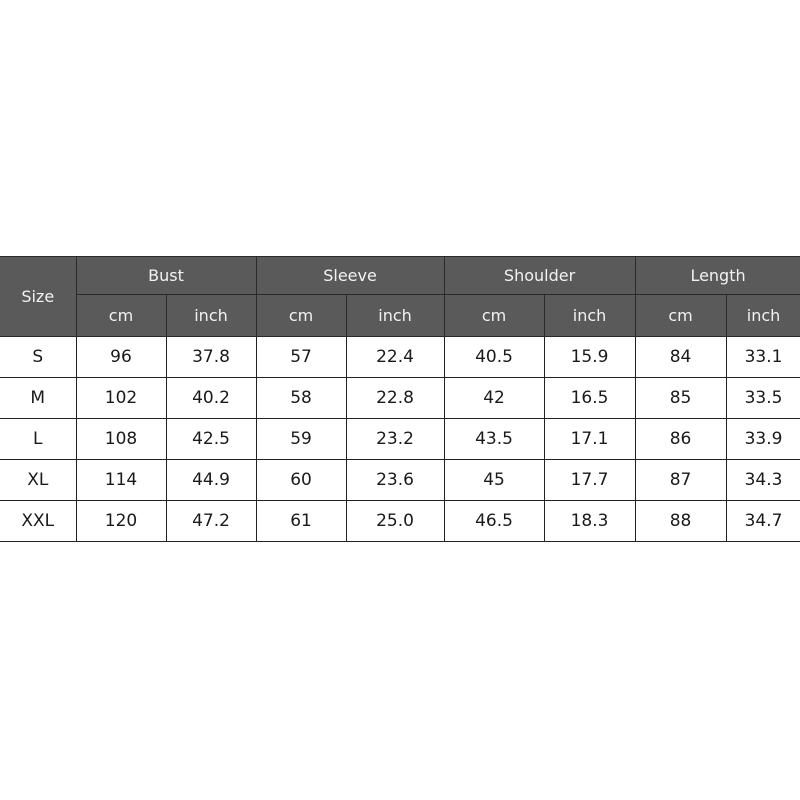 The width and height of the screenshot is (800, 800). I want to click on measurement-cell: 96, so click(121, 357).